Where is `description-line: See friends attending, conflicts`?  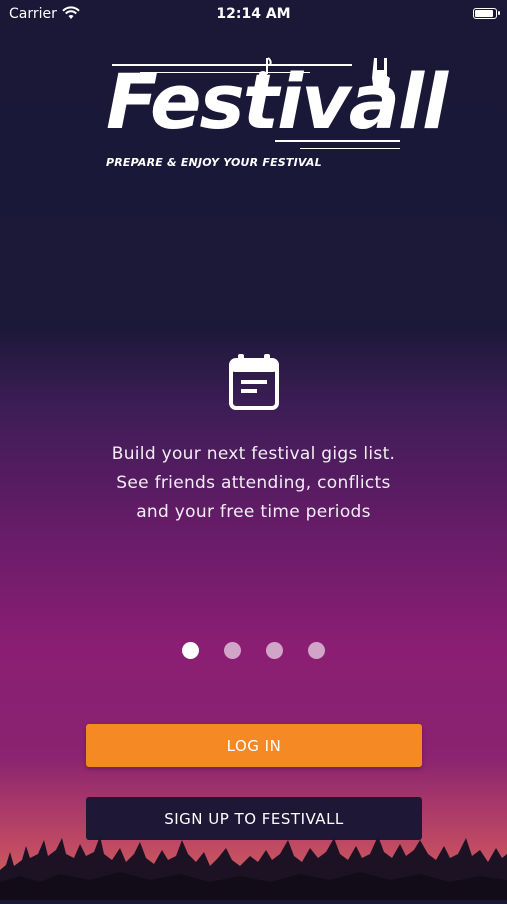
description-line: See friends attending, conflicts is located at coordinates (253, 483).